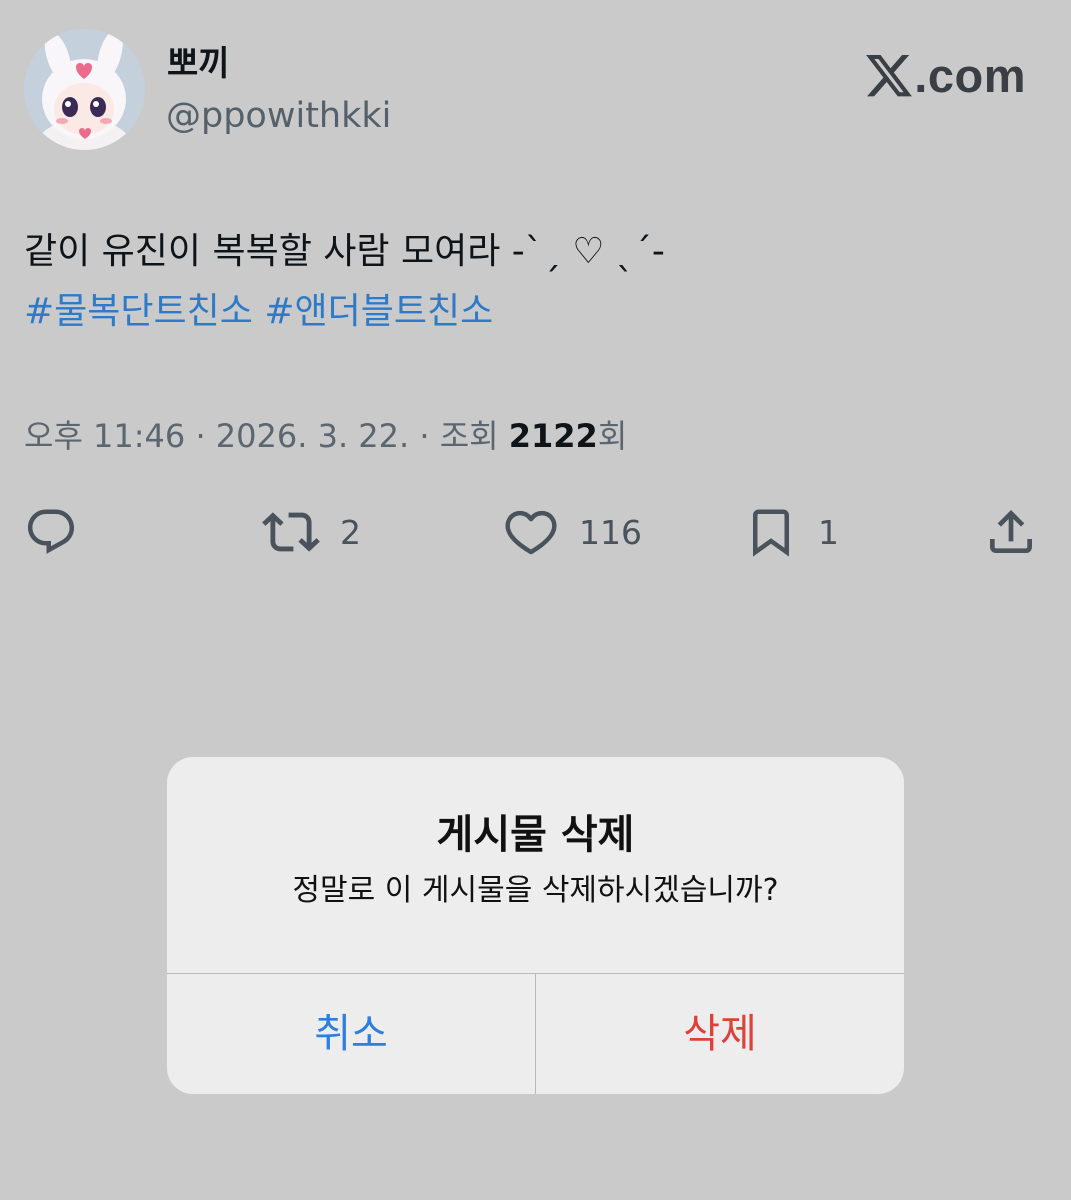 The height and width of the screenshot is (1200, 1071). Describe the element at coordinates (534, 312) in the screenshot. I see `hashtag-line: #물복단트친소 #앤더블트친소` at that location.